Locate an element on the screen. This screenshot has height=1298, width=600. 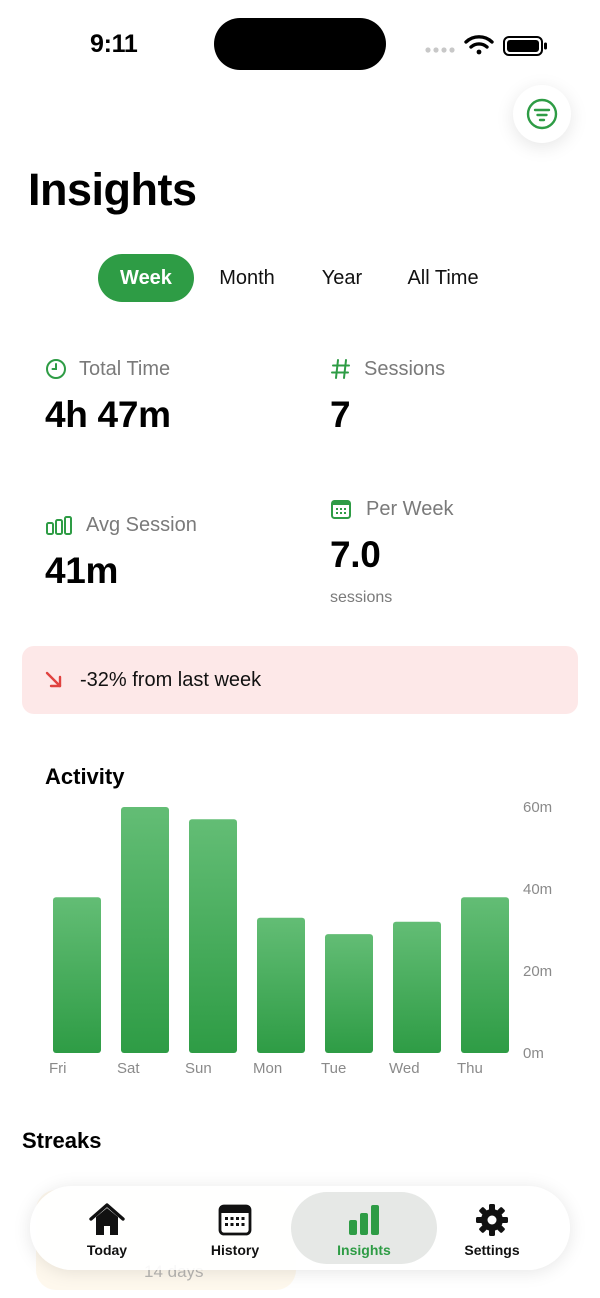
tab-label: Insights is located at coordinates (364, 1250).